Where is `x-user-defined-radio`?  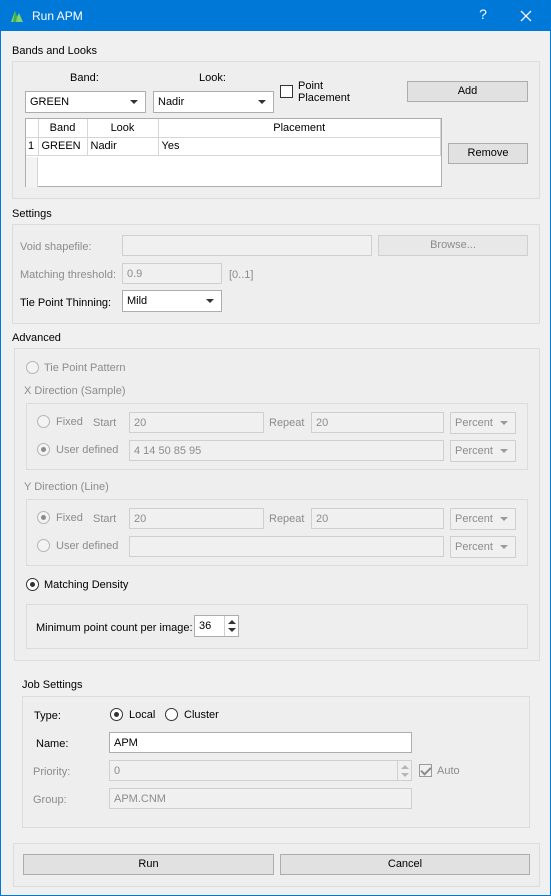 x-user-defined-radio is located at coordinates (43, 449).